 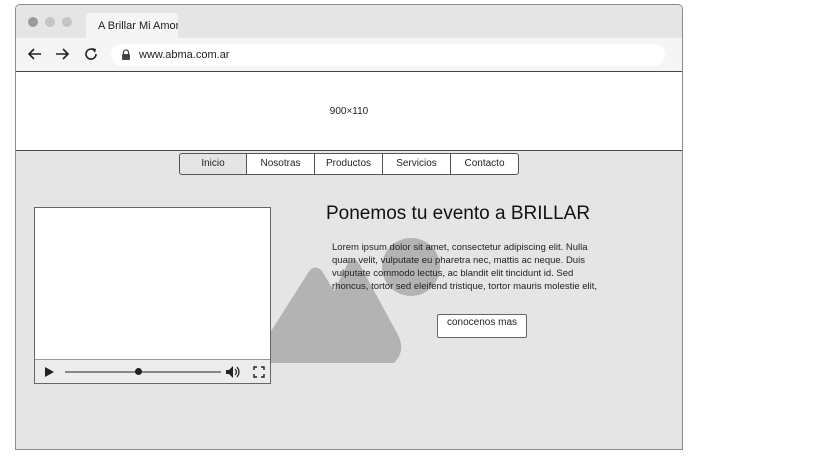 What do you see at coordinates (33, 22) in the screenshot?
I see `close-dot` at bounding box center [33, 22].